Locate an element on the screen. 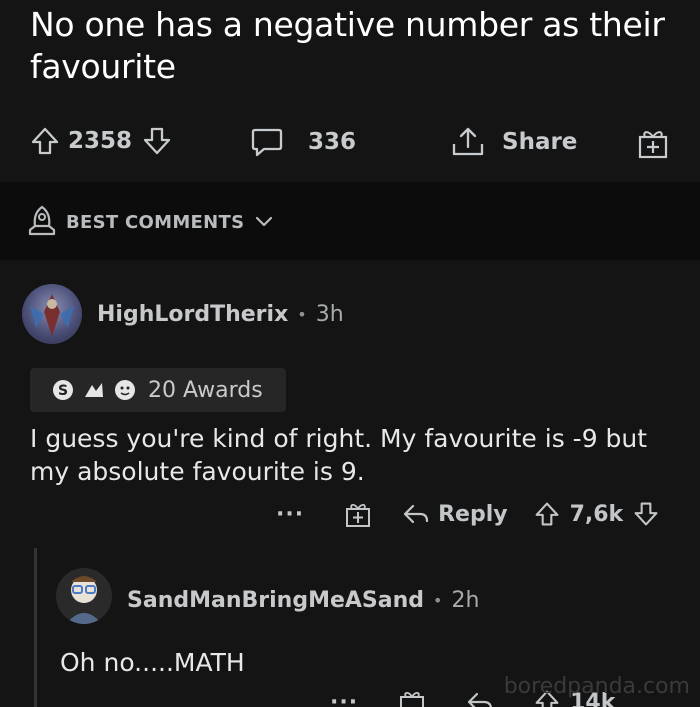 The image size is (700, 707). comment-count: 336 is located at coordinates (332, 142).